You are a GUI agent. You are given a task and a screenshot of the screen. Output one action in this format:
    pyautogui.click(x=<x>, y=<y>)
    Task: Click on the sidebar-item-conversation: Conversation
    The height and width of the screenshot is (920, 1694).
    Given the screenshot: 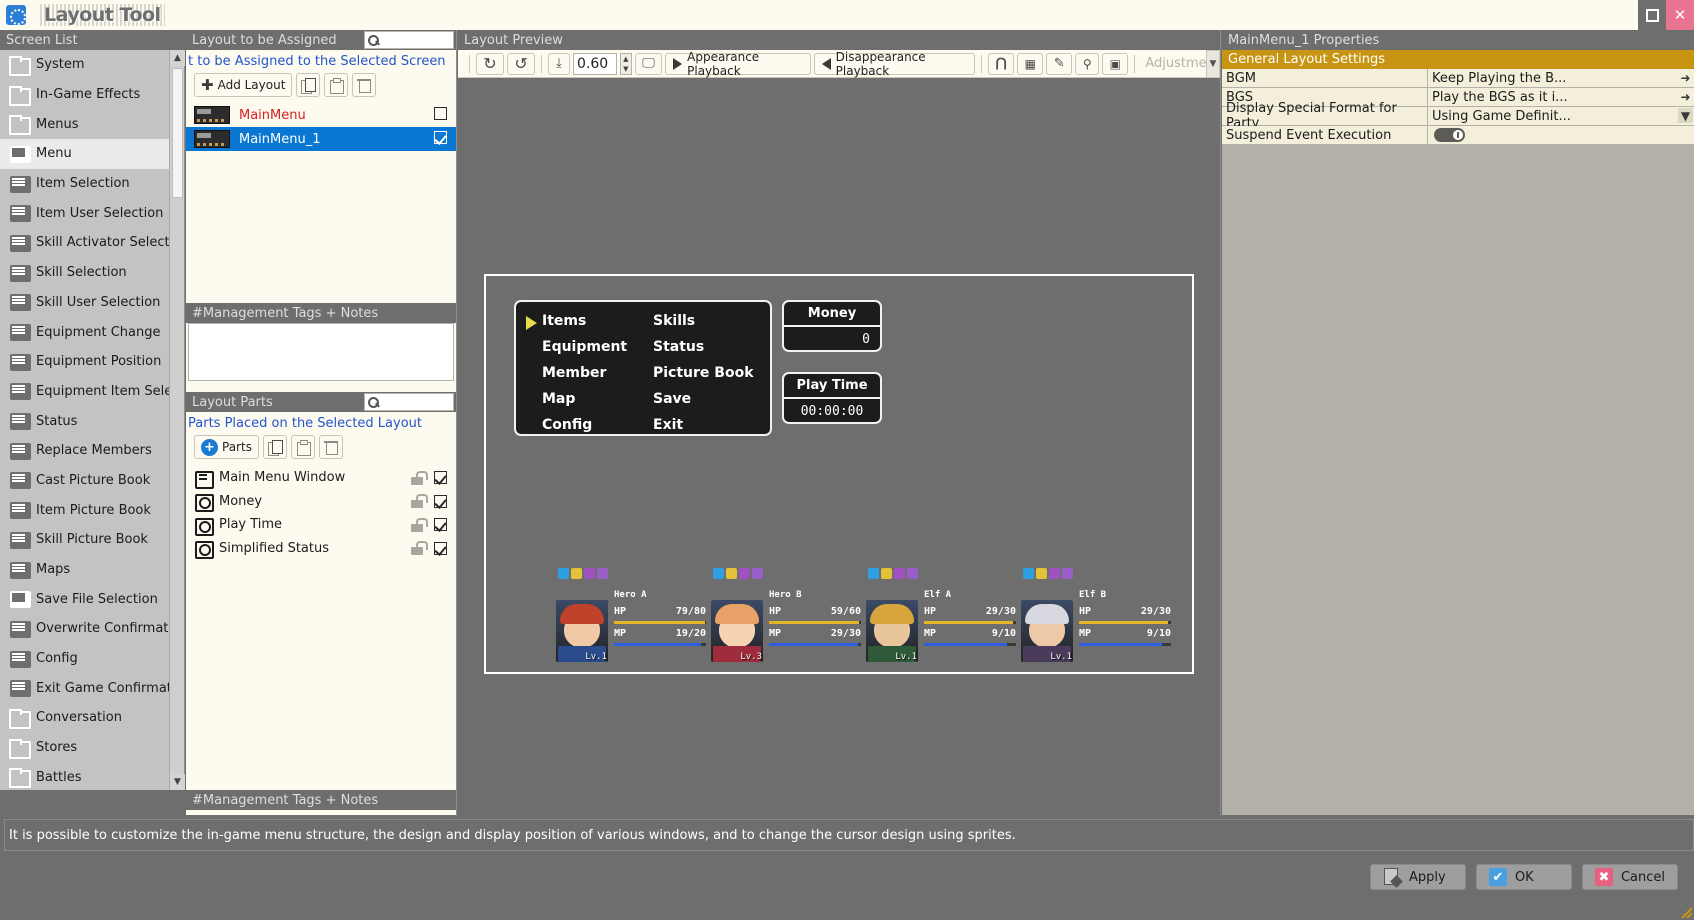 What is the action you would take?
    pyautogui.click(x=85, y=718)
    